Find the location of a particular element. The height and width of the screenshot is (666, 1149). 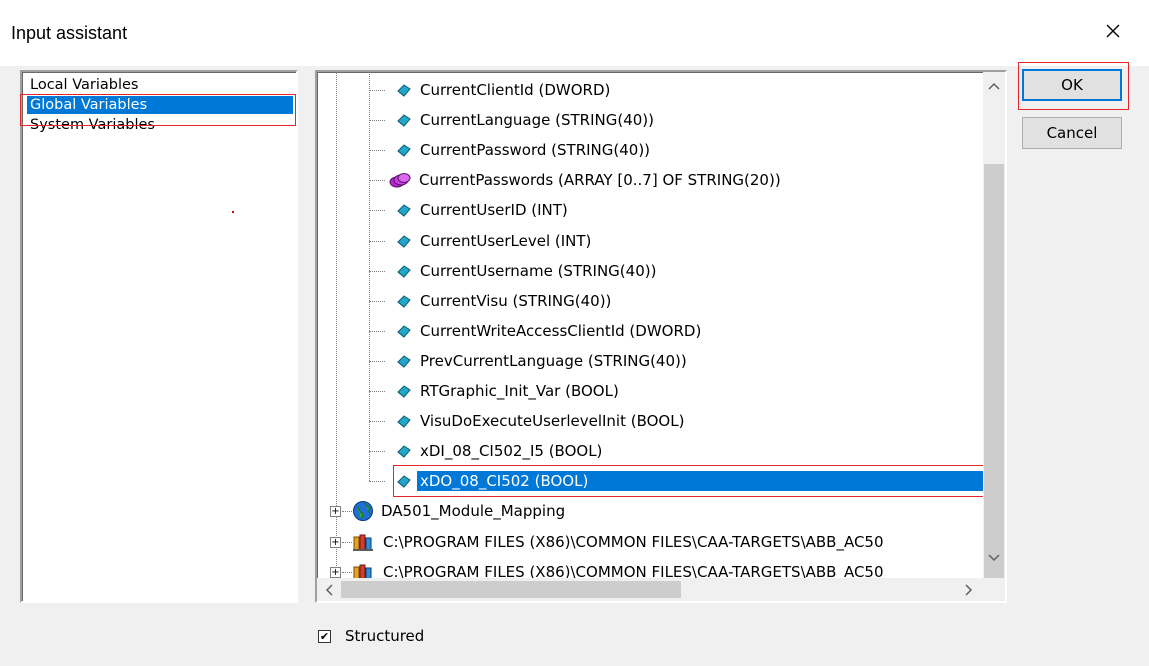

tree-group-row: DA501_Module_Mapping is located at coordinates (460, 511).